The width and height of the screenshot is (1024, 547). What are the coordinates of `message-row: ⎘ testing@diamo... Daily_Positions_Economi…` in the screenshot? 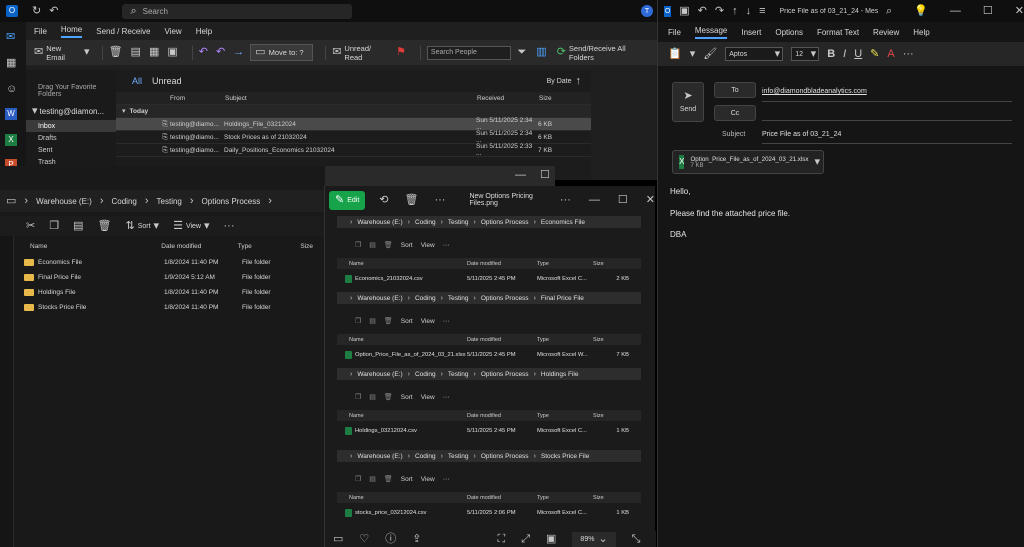 It's located at (353, 150).